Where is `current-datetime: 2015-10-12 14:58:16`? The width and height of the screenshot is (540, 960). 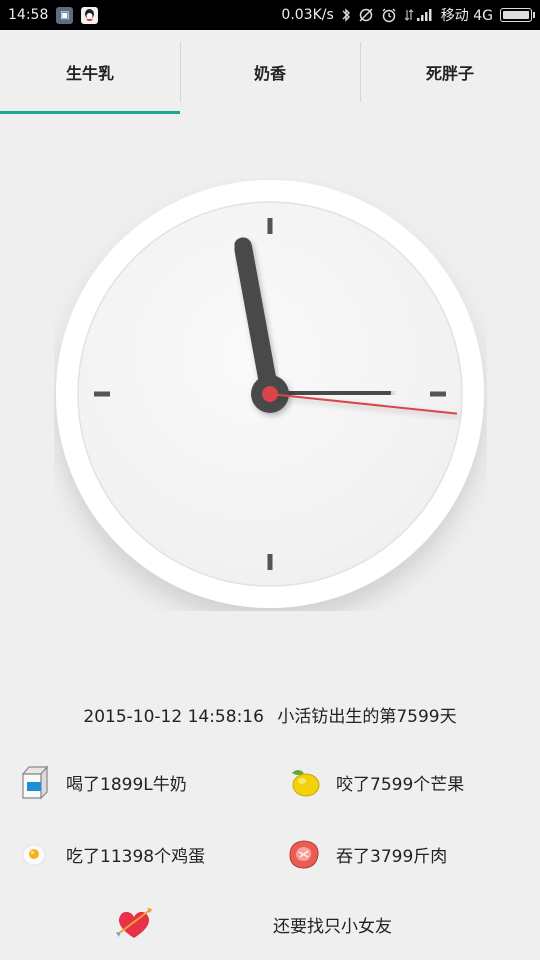
current-datetime: 2015-10-12 14:58:16 is located at coordinates (173, 717).